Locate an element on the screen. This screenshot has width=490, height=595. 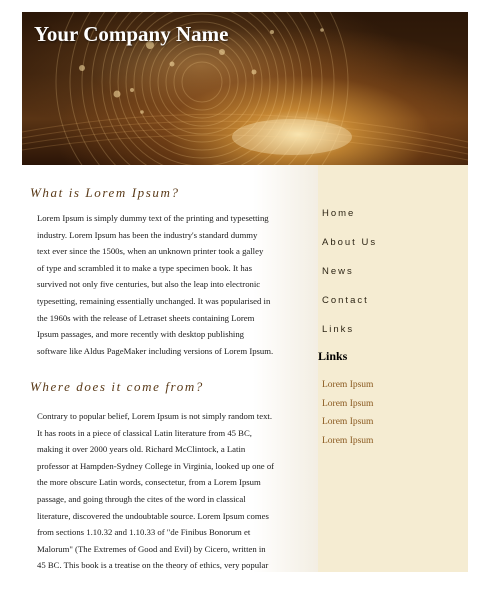
nav-item-home: Home is located at coordinates (349, 213).